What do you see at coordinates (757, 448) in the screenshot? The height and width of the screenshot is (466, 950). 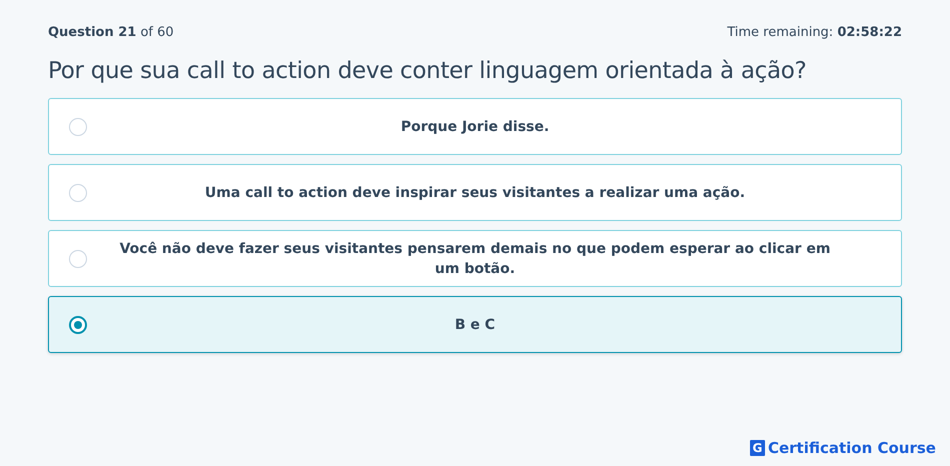 I see `logo-mark: G` at bounding box center [757, 448].